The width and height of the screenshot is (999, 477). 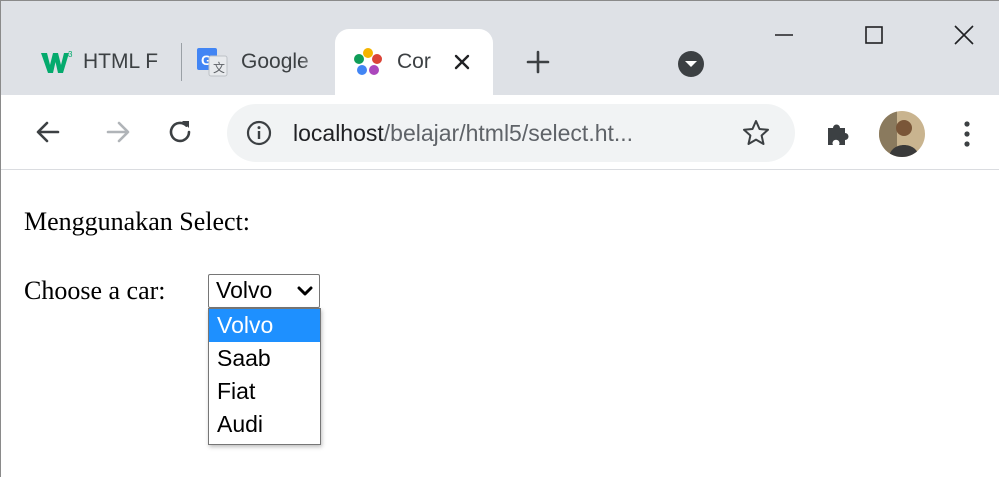 I want to click on chevron-down-circle-icon, so click(x=691, y=64).